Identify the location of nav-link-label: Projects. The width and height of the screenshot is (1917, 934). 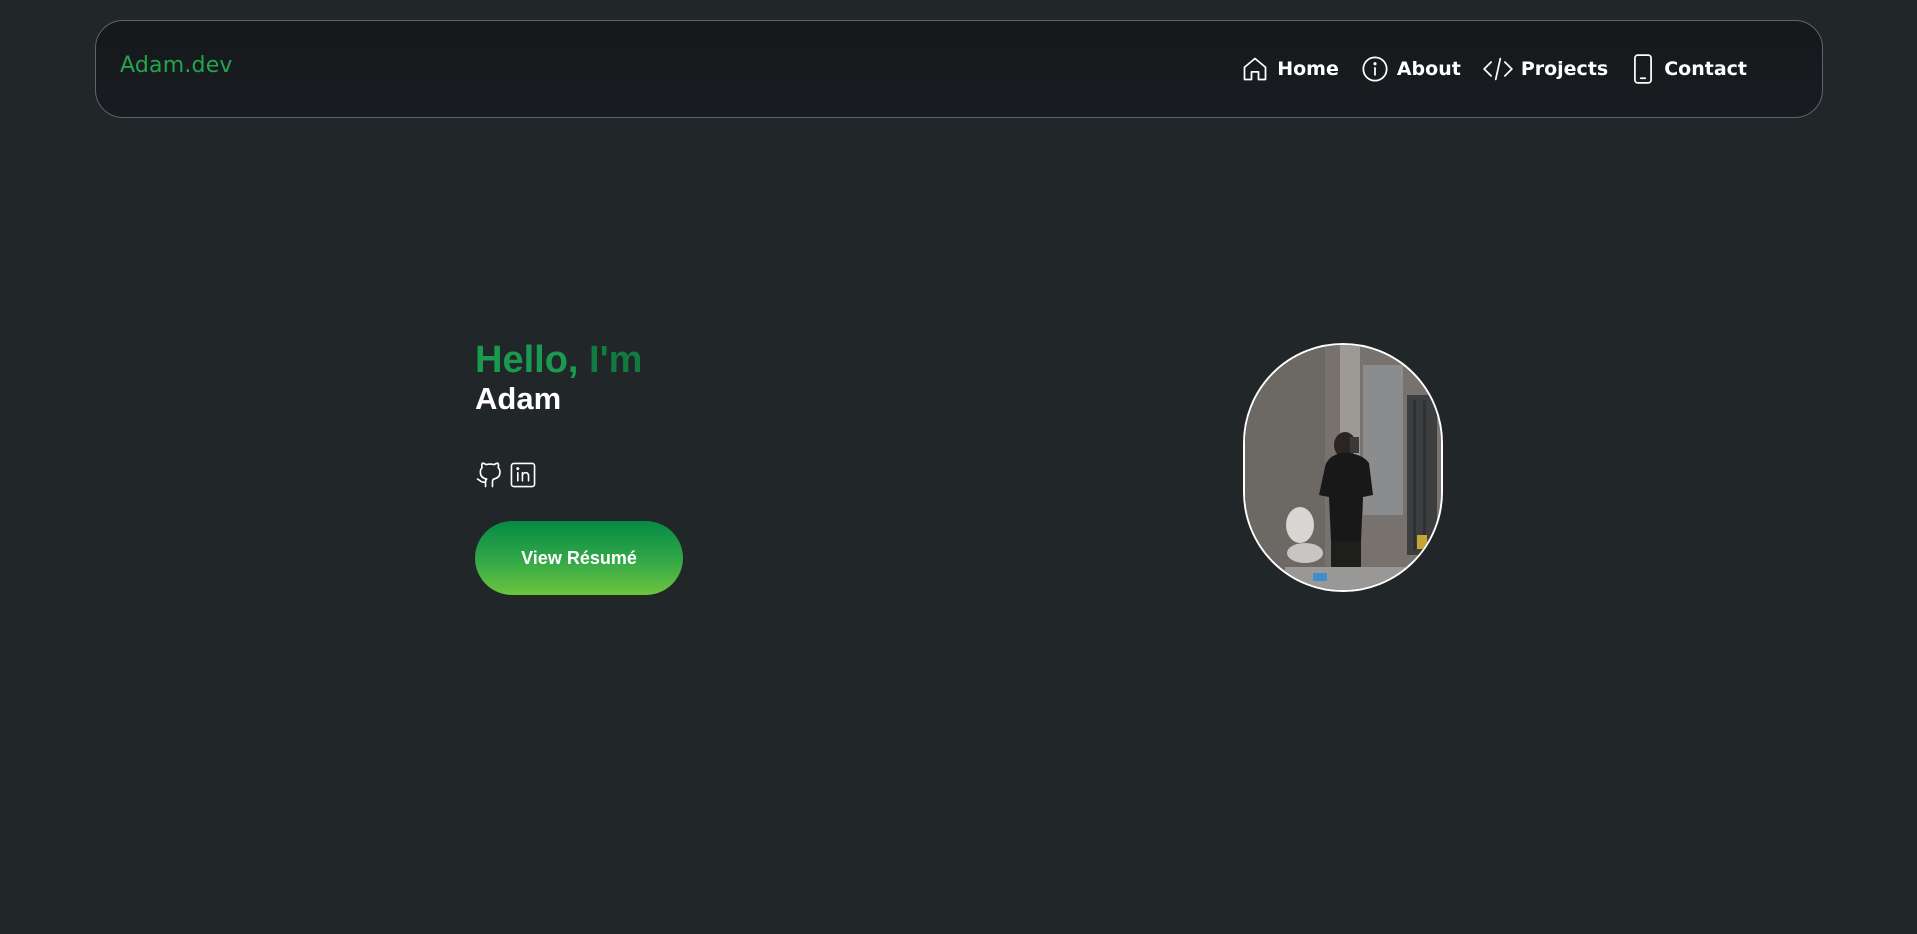
(1564, 69).